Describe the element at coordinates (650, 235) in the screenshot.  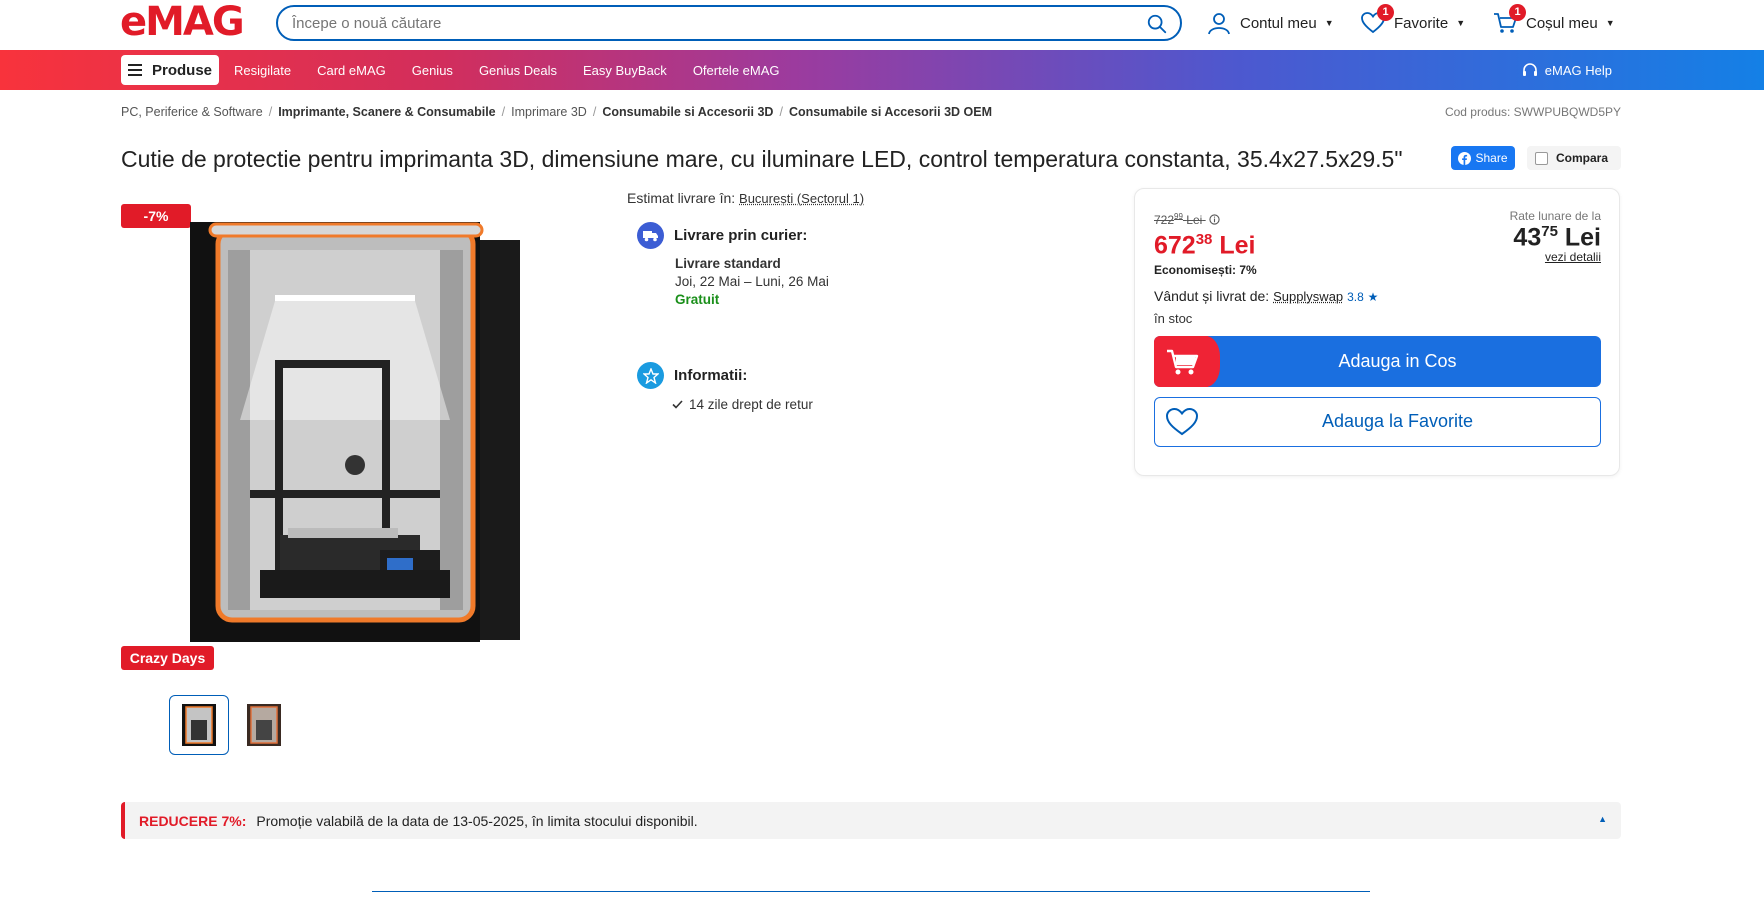
I see `truck-icon` at that location.